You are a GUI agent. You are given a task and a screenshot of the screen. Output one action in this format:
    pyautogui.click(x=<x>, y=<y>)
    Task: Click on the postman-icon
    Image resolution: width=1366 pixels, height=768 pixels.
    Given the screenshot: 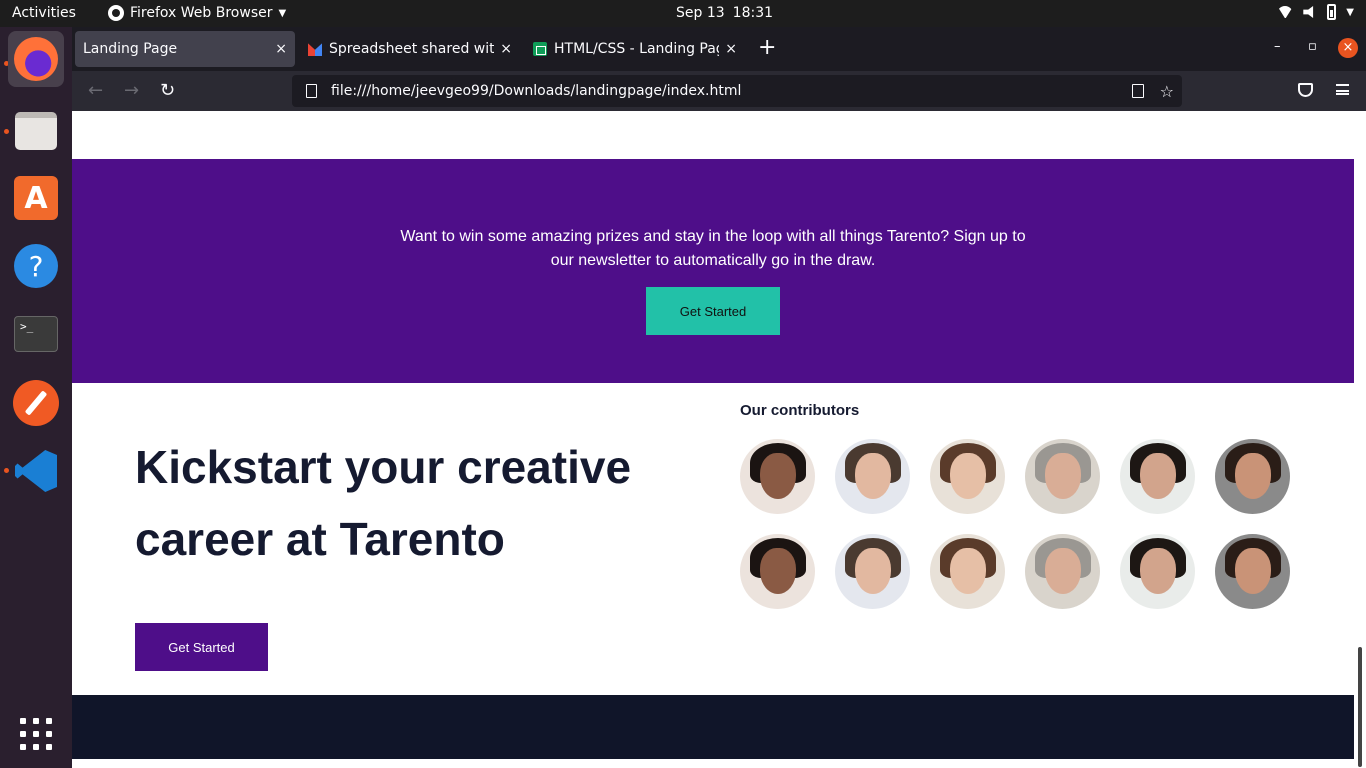 What is the action you would take?
    pyautogui.click(x=36, y=403)
    